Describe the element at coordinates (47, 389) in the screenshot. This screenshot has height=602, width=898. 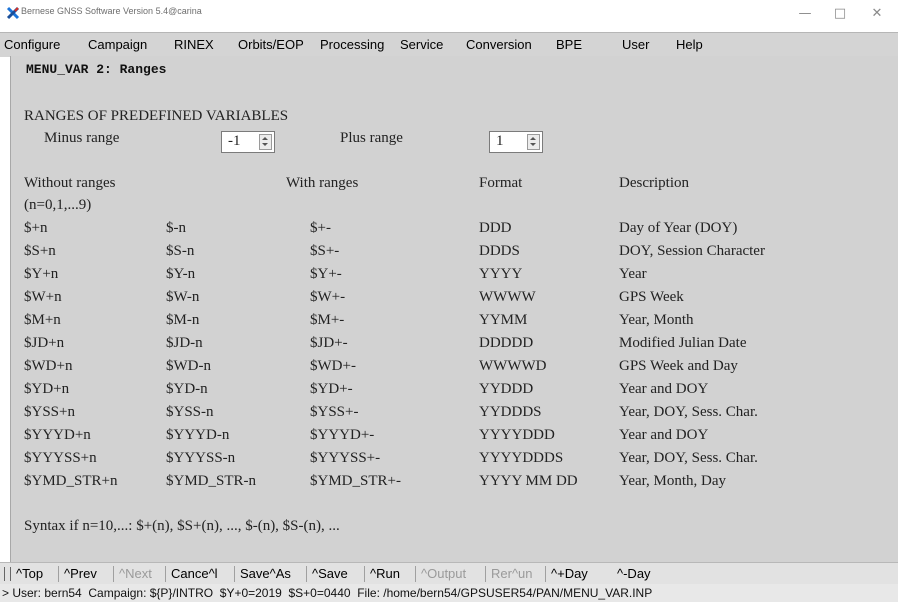
I see `cell-without: $YD+n` at that location.